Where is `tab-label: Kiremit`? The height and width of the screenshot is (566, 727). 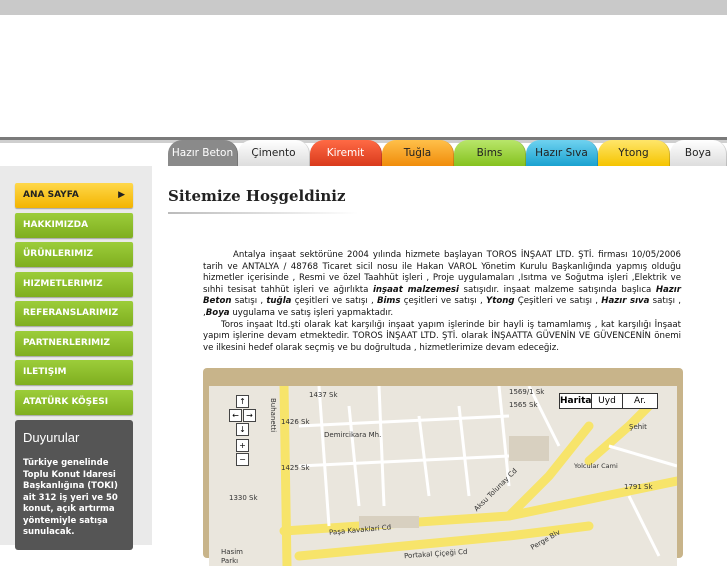
tab-label: Kiremit is located at coordinates (345, 153).